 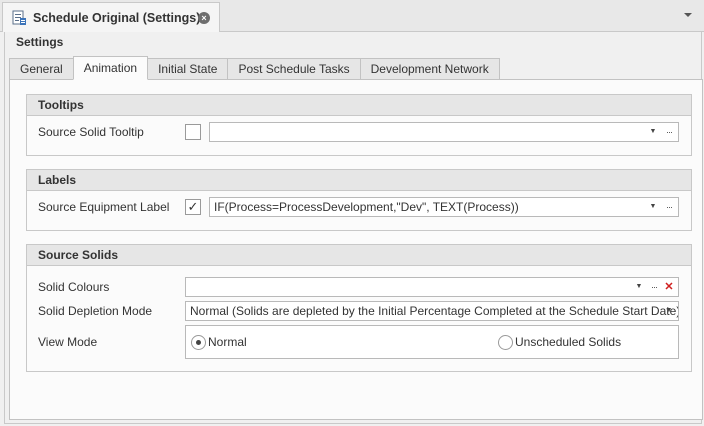 I want to click on solid-colours-combo: ▼ ··· ✕, so click(x=432, y=287).